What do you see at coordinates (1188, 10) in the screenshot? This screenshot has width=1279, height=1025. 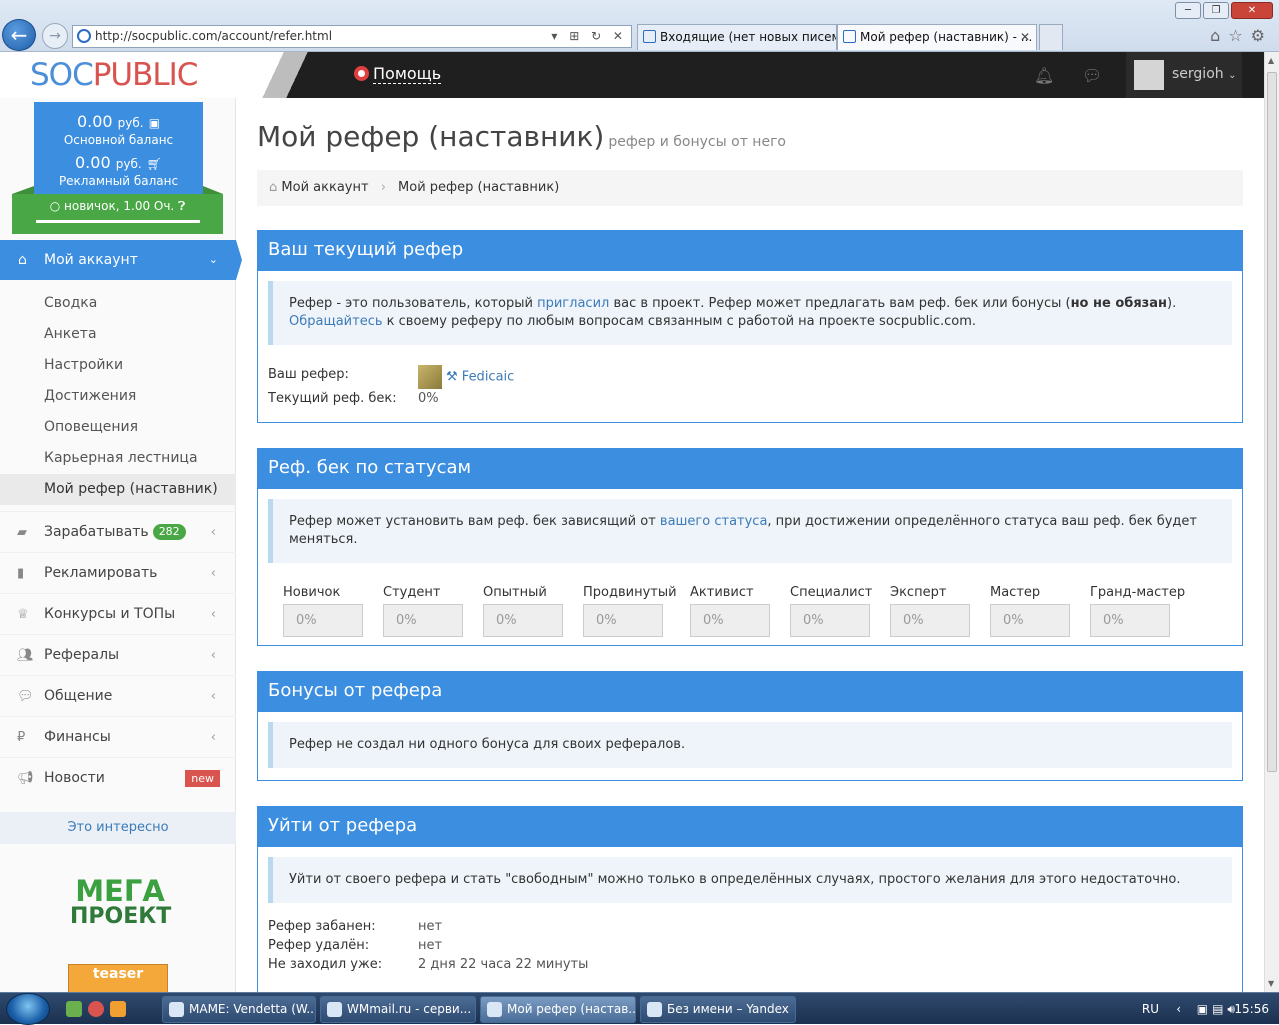 I see `minimize-button: ─` at bounding box center [1188, 10].